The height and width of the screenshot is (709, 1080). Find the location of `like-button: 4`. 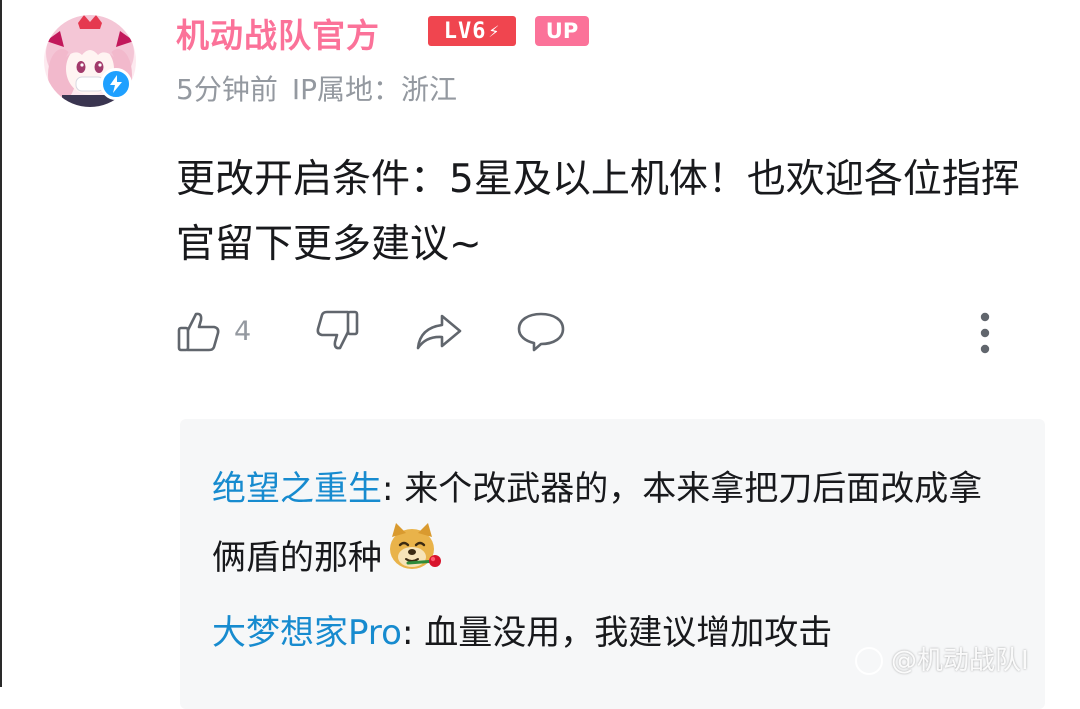

like-button: 4 is located at coordinates (213, 331).